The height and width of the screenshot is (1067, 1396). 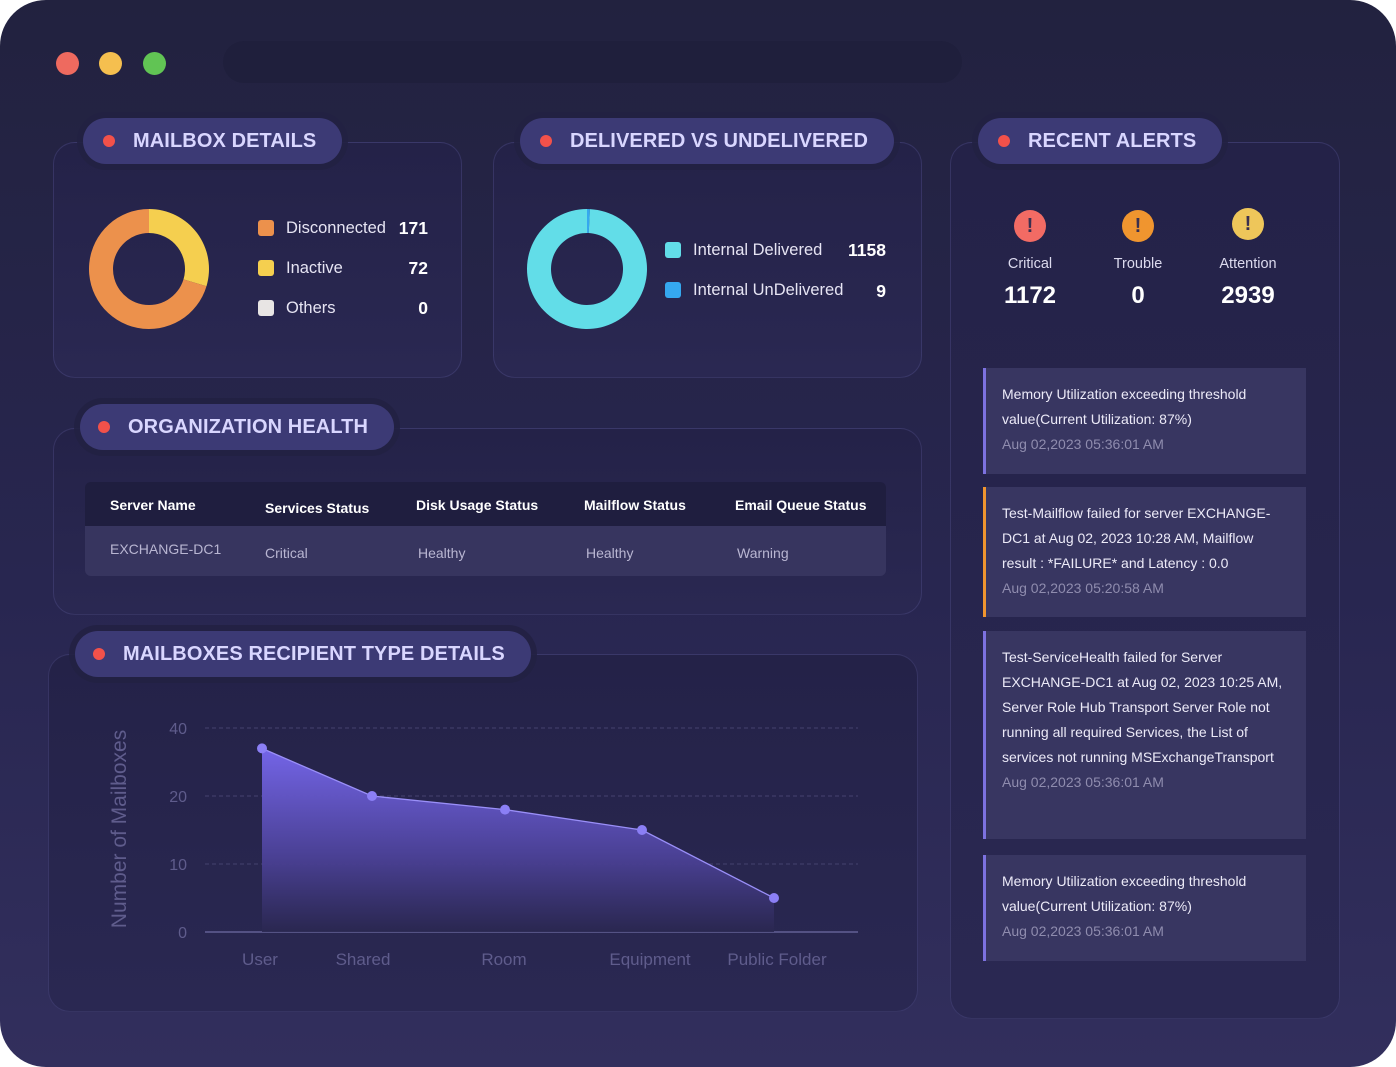 What do you see at coordinates (800, 505) in the screenshot?
I see `column-header-email-queue-status: Email Queue Status` at bounding box center [800, 505].